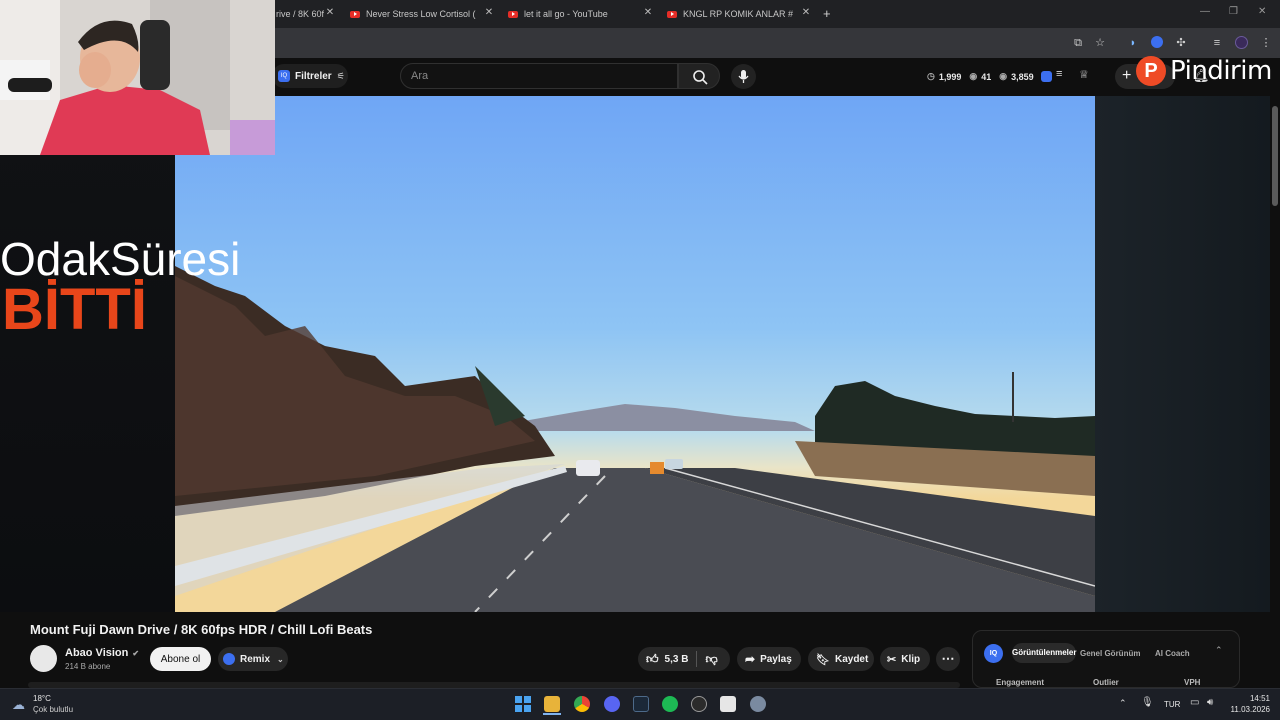  What do you see at coordinates (973, 76) in the screenshot?
I see `eye-icon: ◉` at bounding box center [973, 76].